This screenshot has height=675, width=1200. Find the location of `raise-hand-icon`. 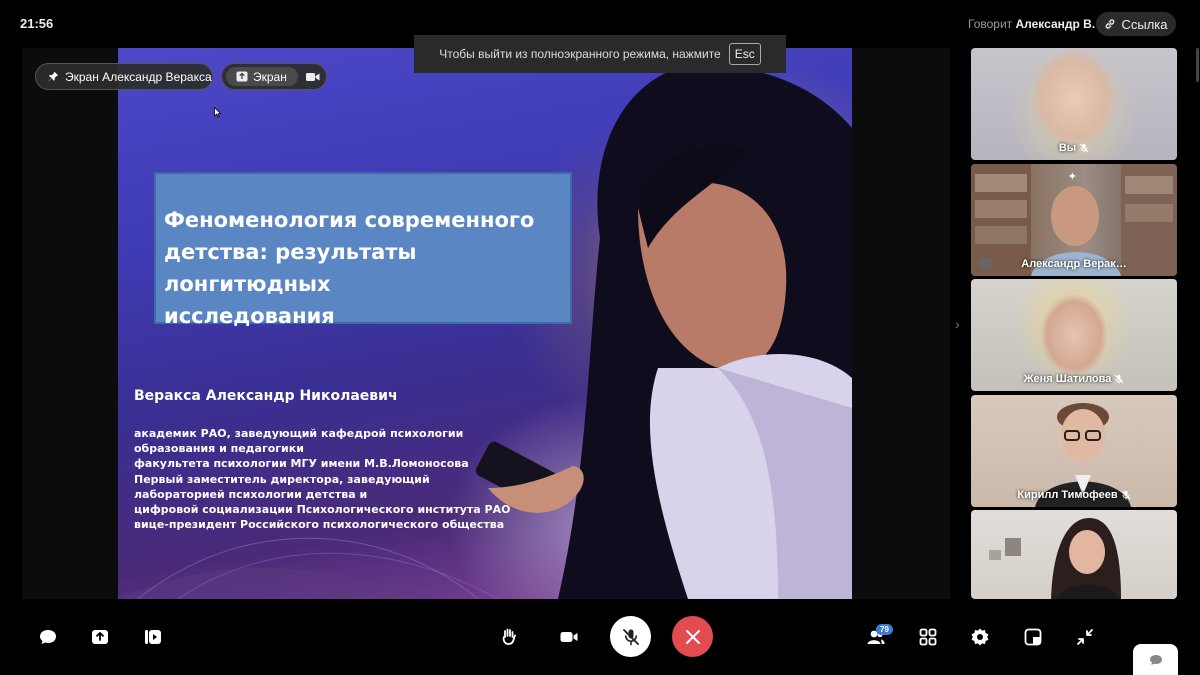

raise-hand-icon is located at coordinates (509, 636).